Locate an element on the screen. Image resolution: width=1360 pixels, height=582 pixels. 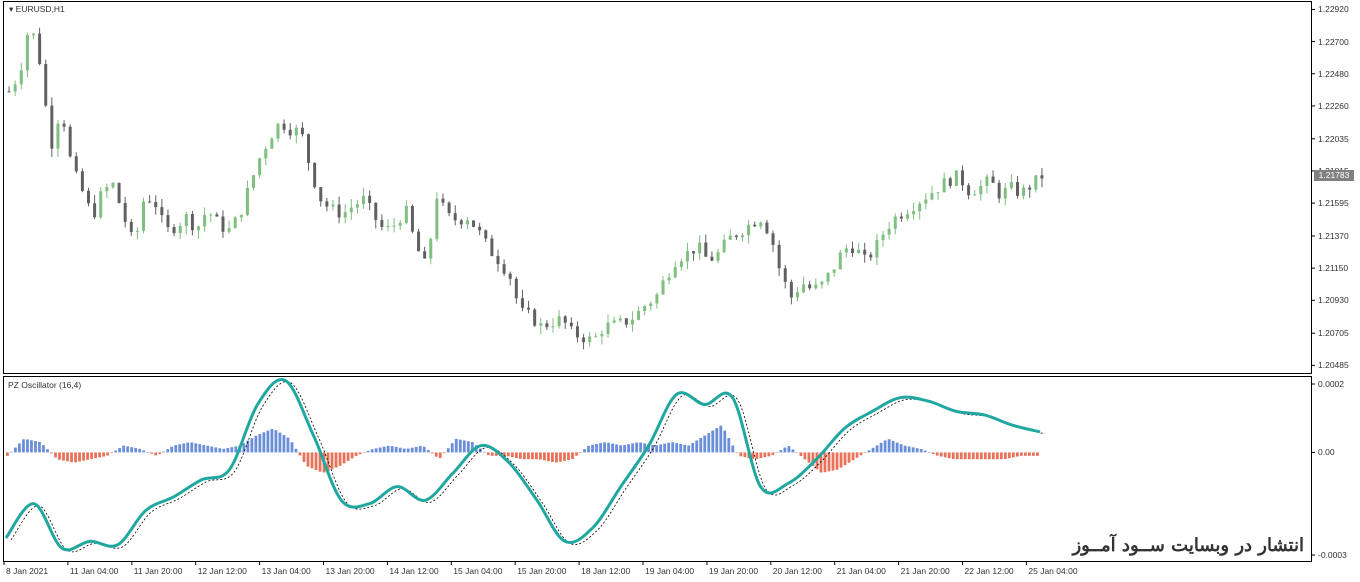
time-tick-label: 25 Jan 04:00 is located at coordinates (1053, 571).